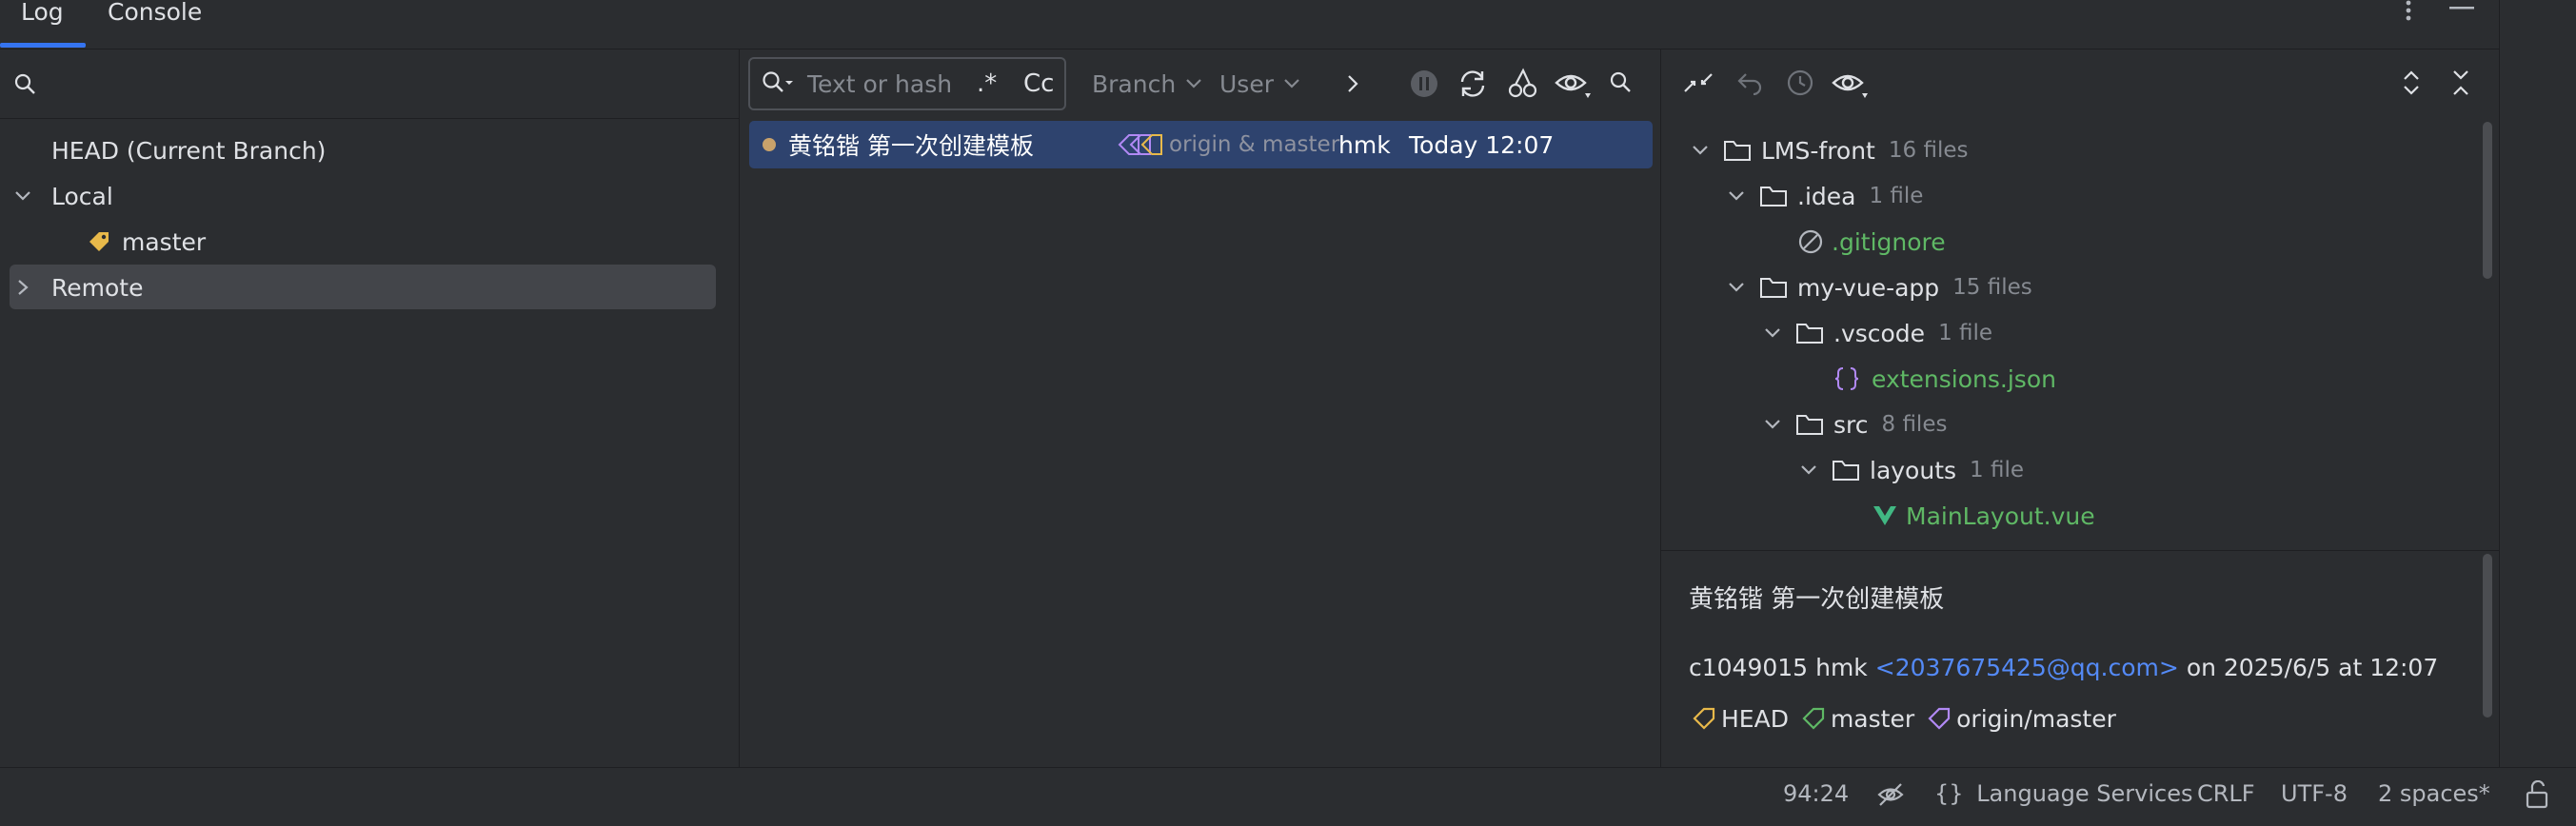 This screenshot has height=826, width=2576. Describe the element at coordinates (769, 144) in the screenshot. I see `commit-node-icon` at that location.